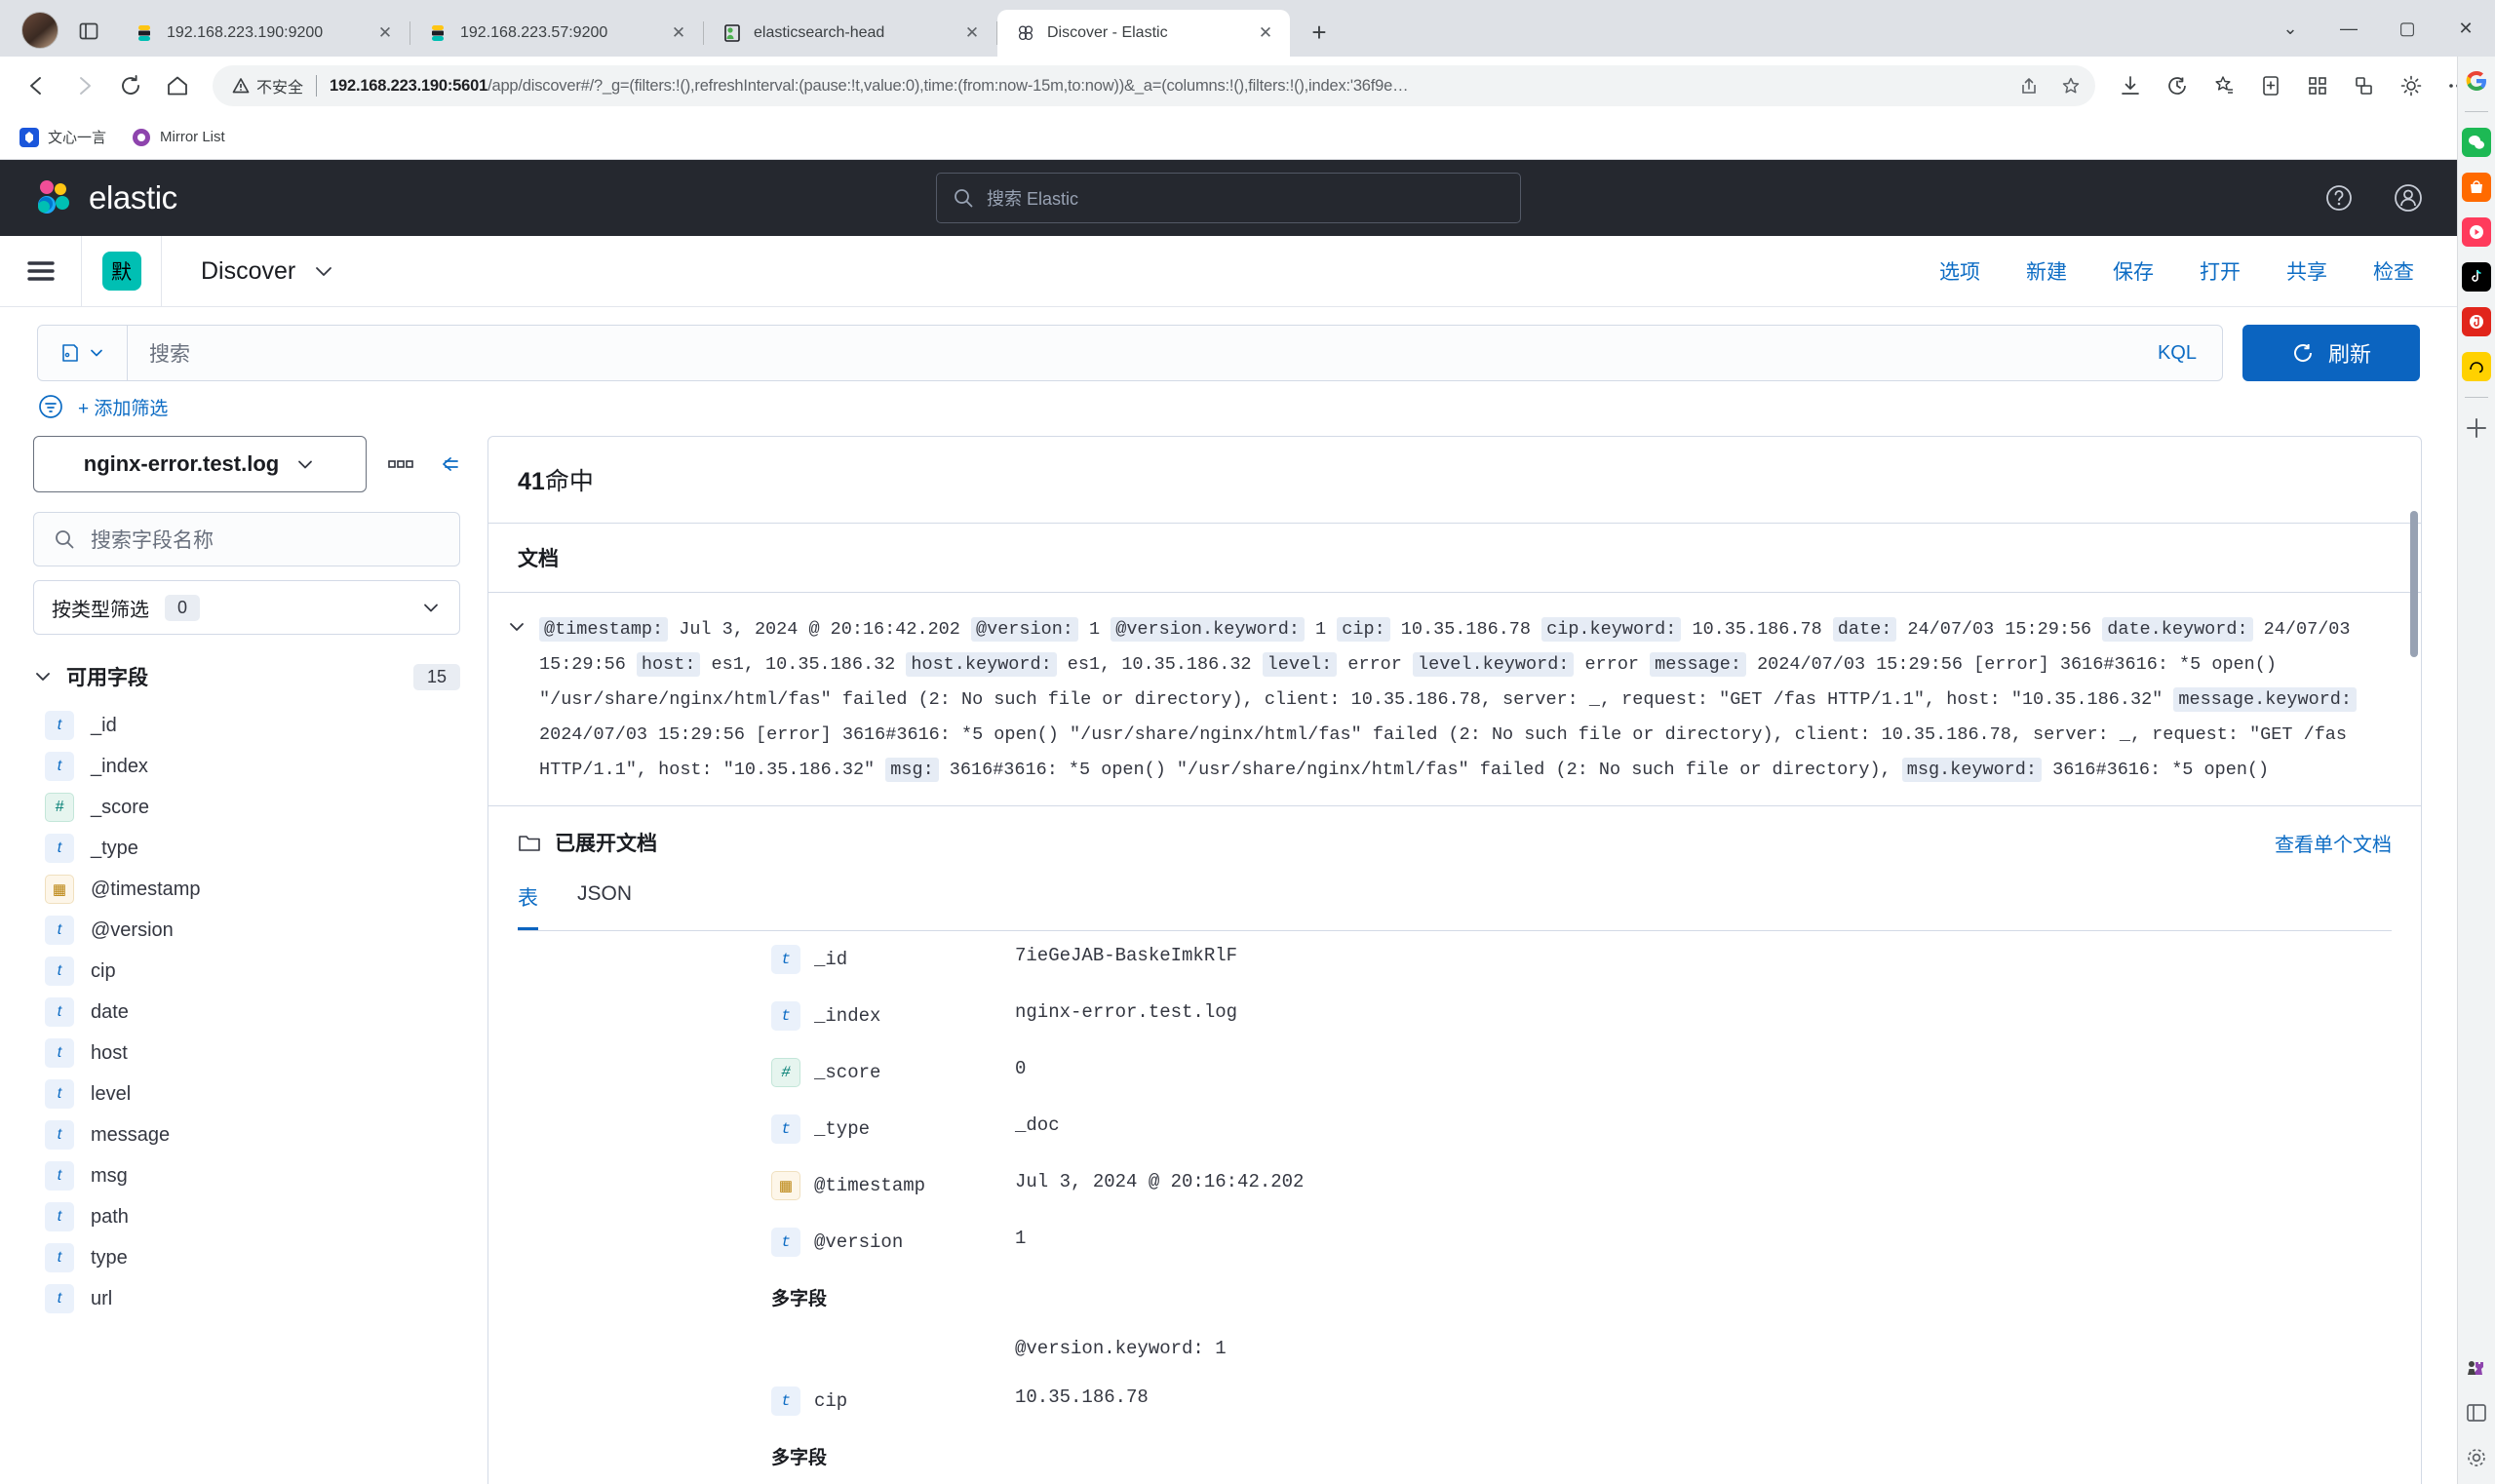  I want to click on query-language-button: KQL, so click(2177, 353).